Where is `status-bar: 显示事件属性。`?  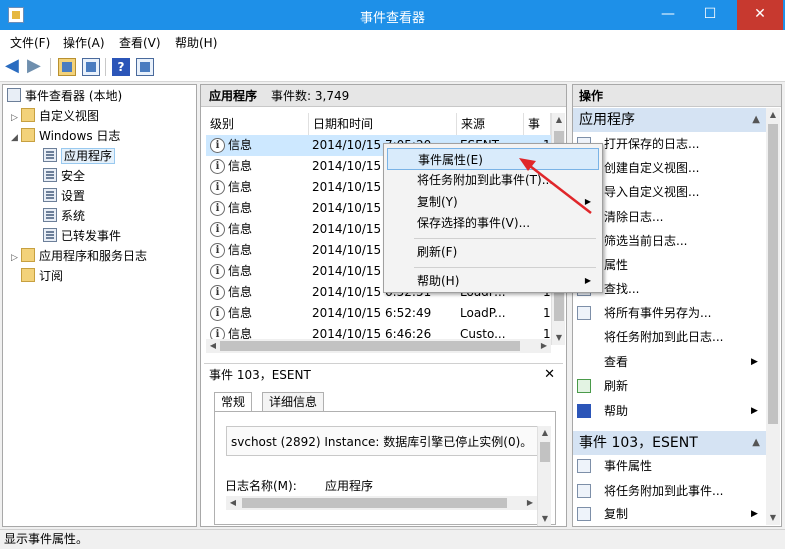 status-bar: 显示事件属性。 is located at coordinates (392, 539).